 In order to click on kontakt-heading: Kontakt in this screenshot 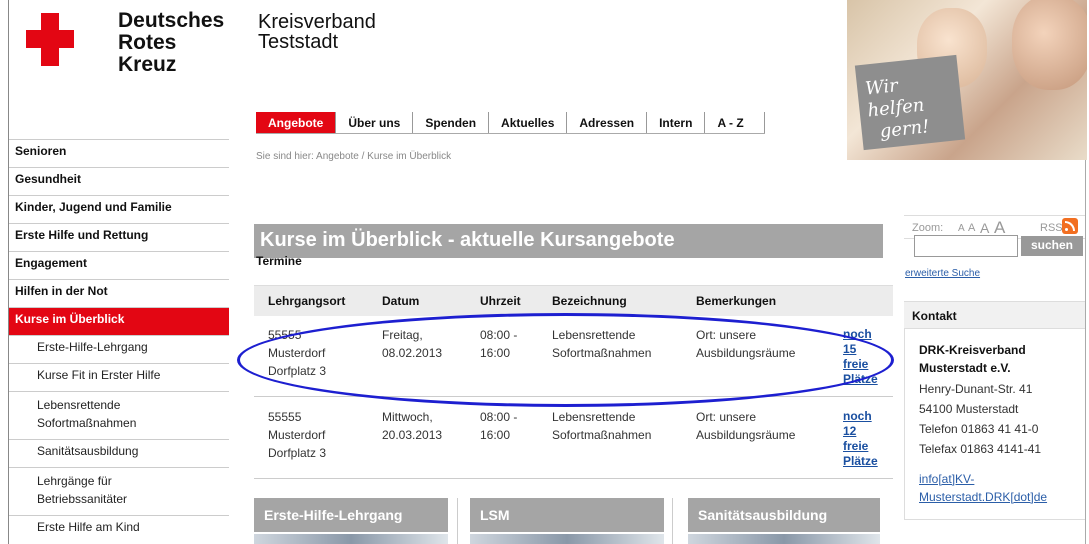, I will do `click(994, 315)`.